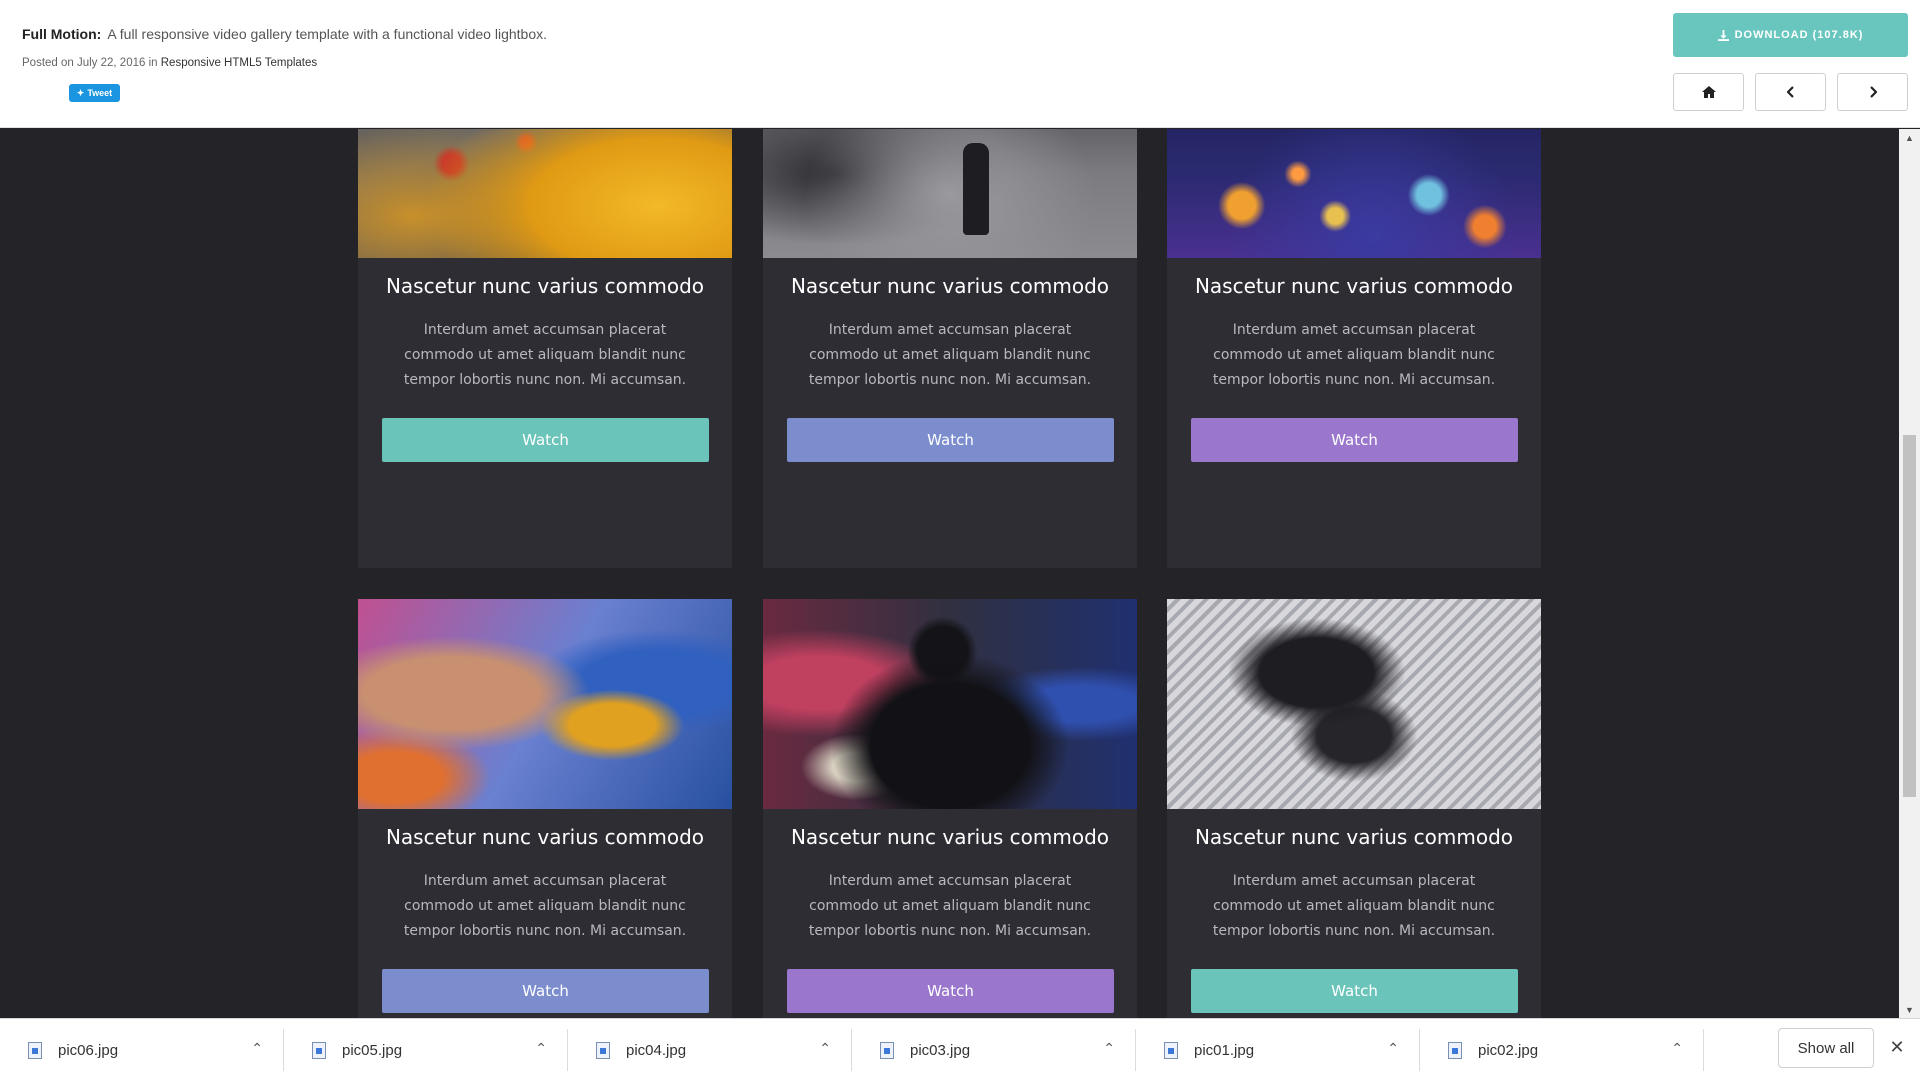  Describe the element at coordinates (656, 1050) in the screenshot. I see `download-filename: pic04.jpg` at that location.